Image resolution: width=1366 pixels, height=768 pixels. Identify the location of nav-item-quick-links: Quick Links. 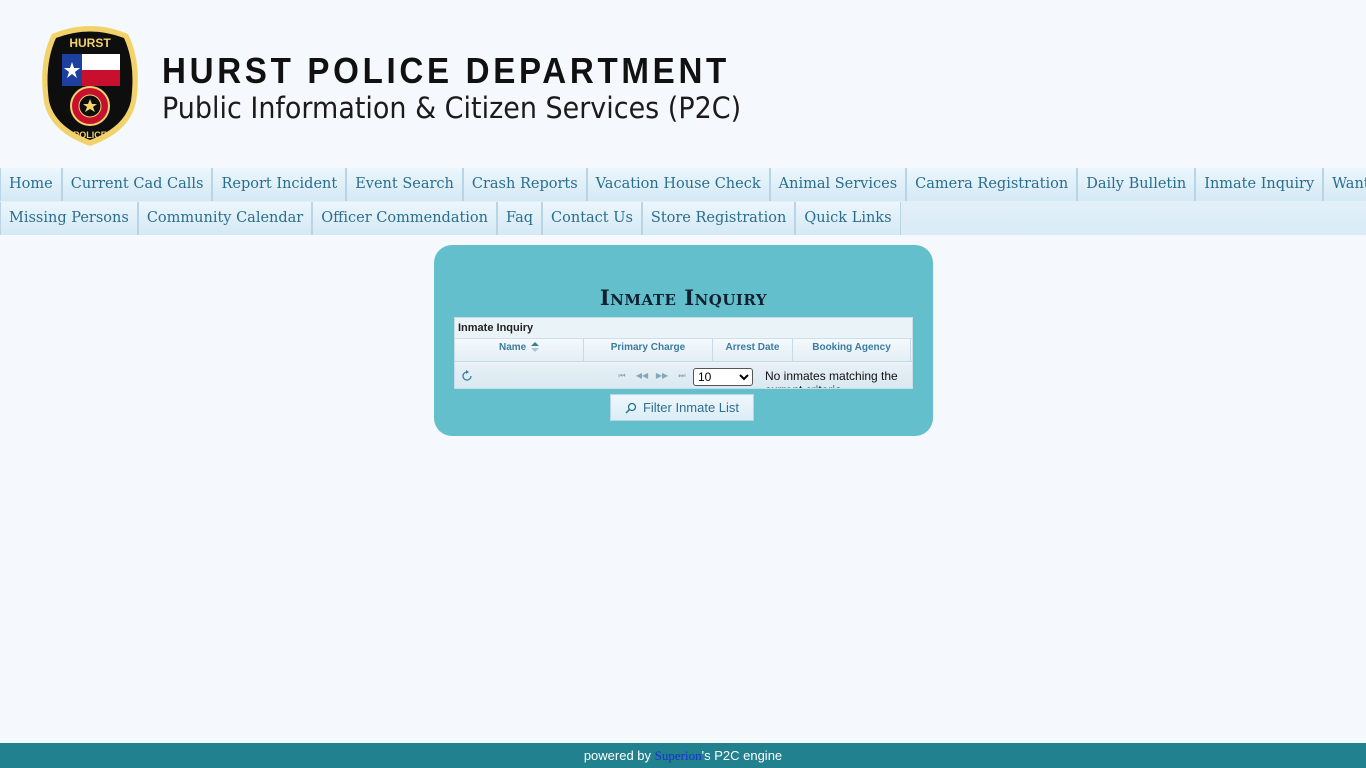
(848, 218).